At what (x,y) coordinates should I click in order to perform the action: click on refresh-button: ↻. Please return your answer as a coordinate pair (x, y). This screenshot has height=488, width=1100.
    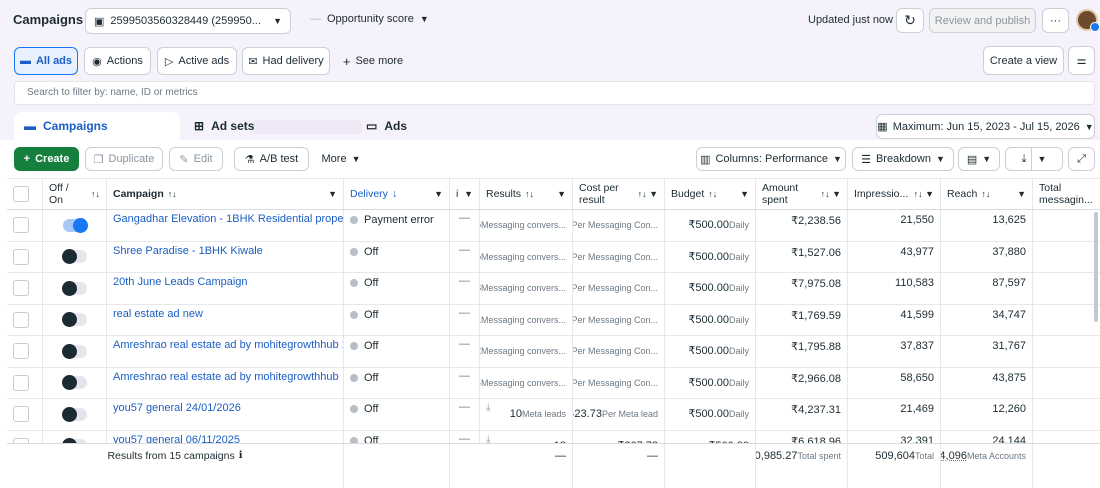
    Looking at the image, I should click on (910, 20).